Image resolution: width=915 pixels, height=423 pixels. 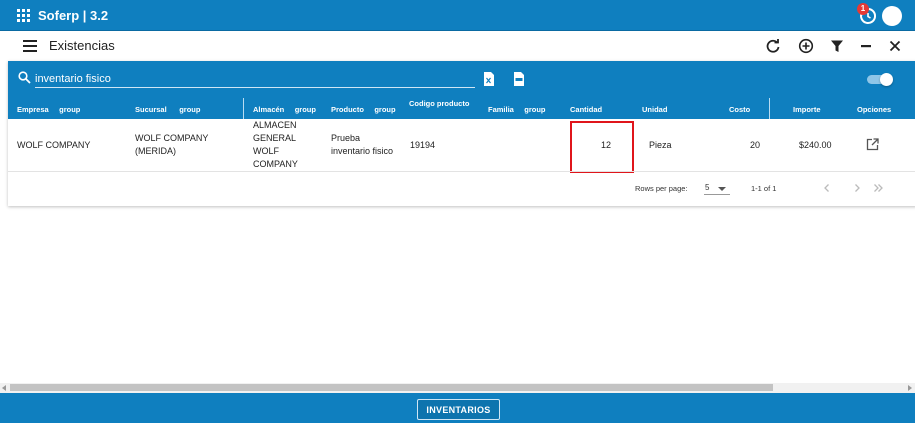 I want to click on cell-unidad: Pieza, so click(x=660, y=145).